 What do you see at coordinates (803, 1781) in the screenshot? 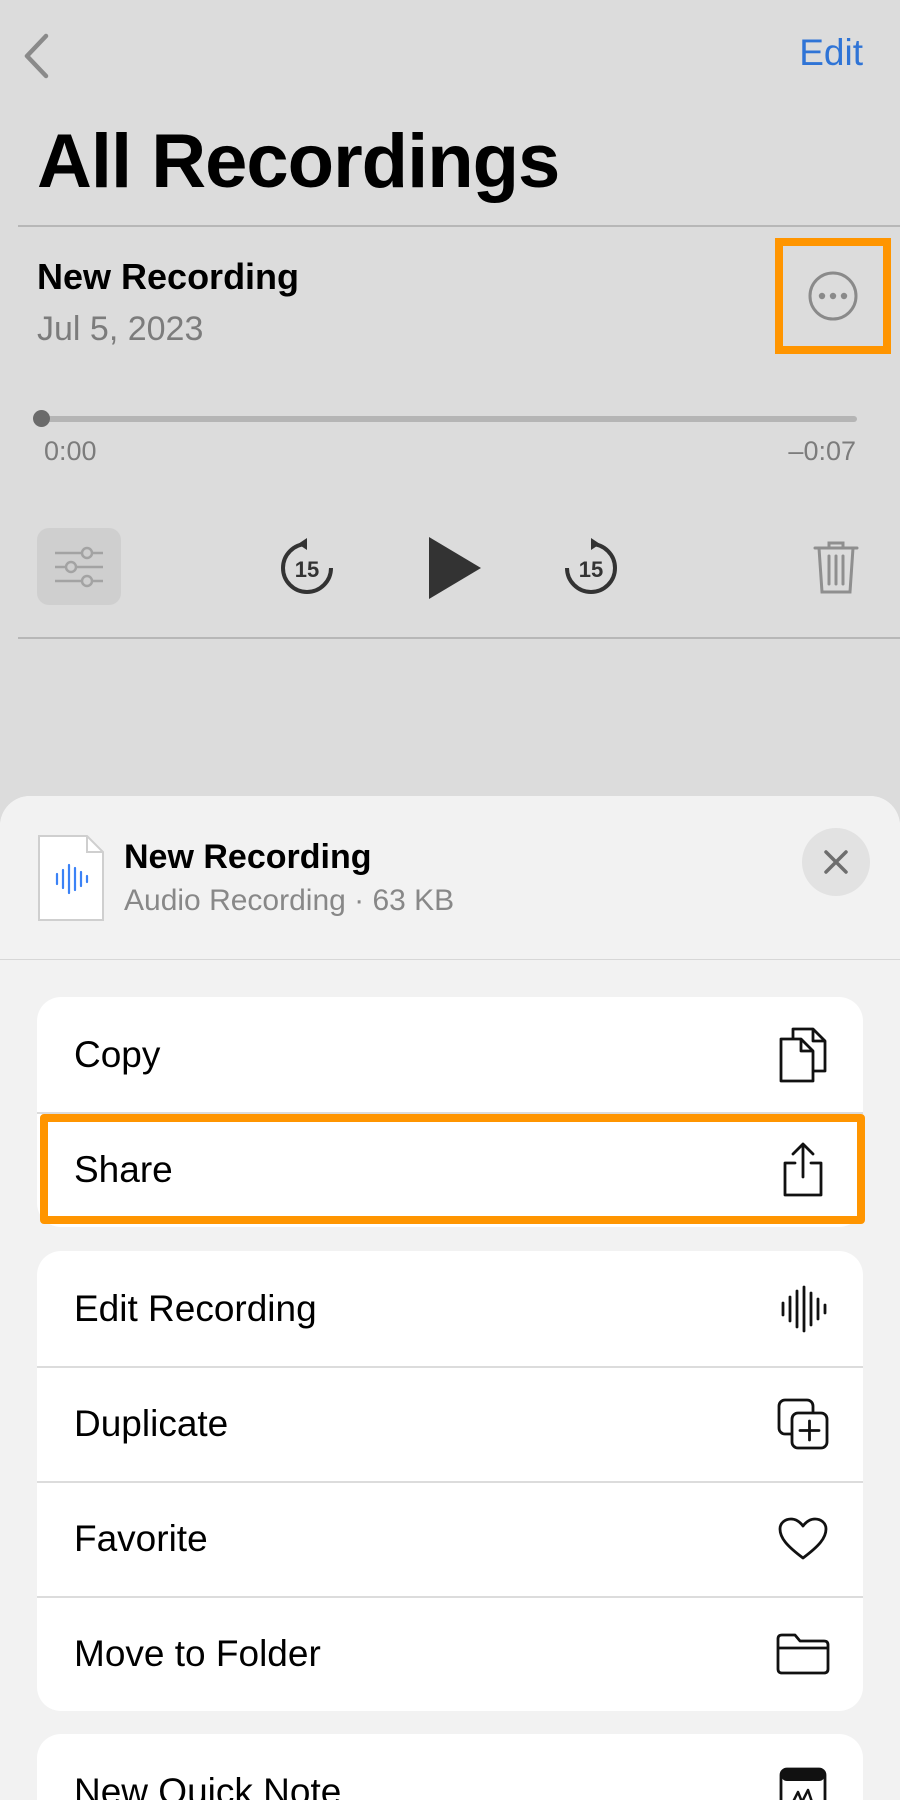
I see `quick-note-icon` at bounding box center [803, 1781].